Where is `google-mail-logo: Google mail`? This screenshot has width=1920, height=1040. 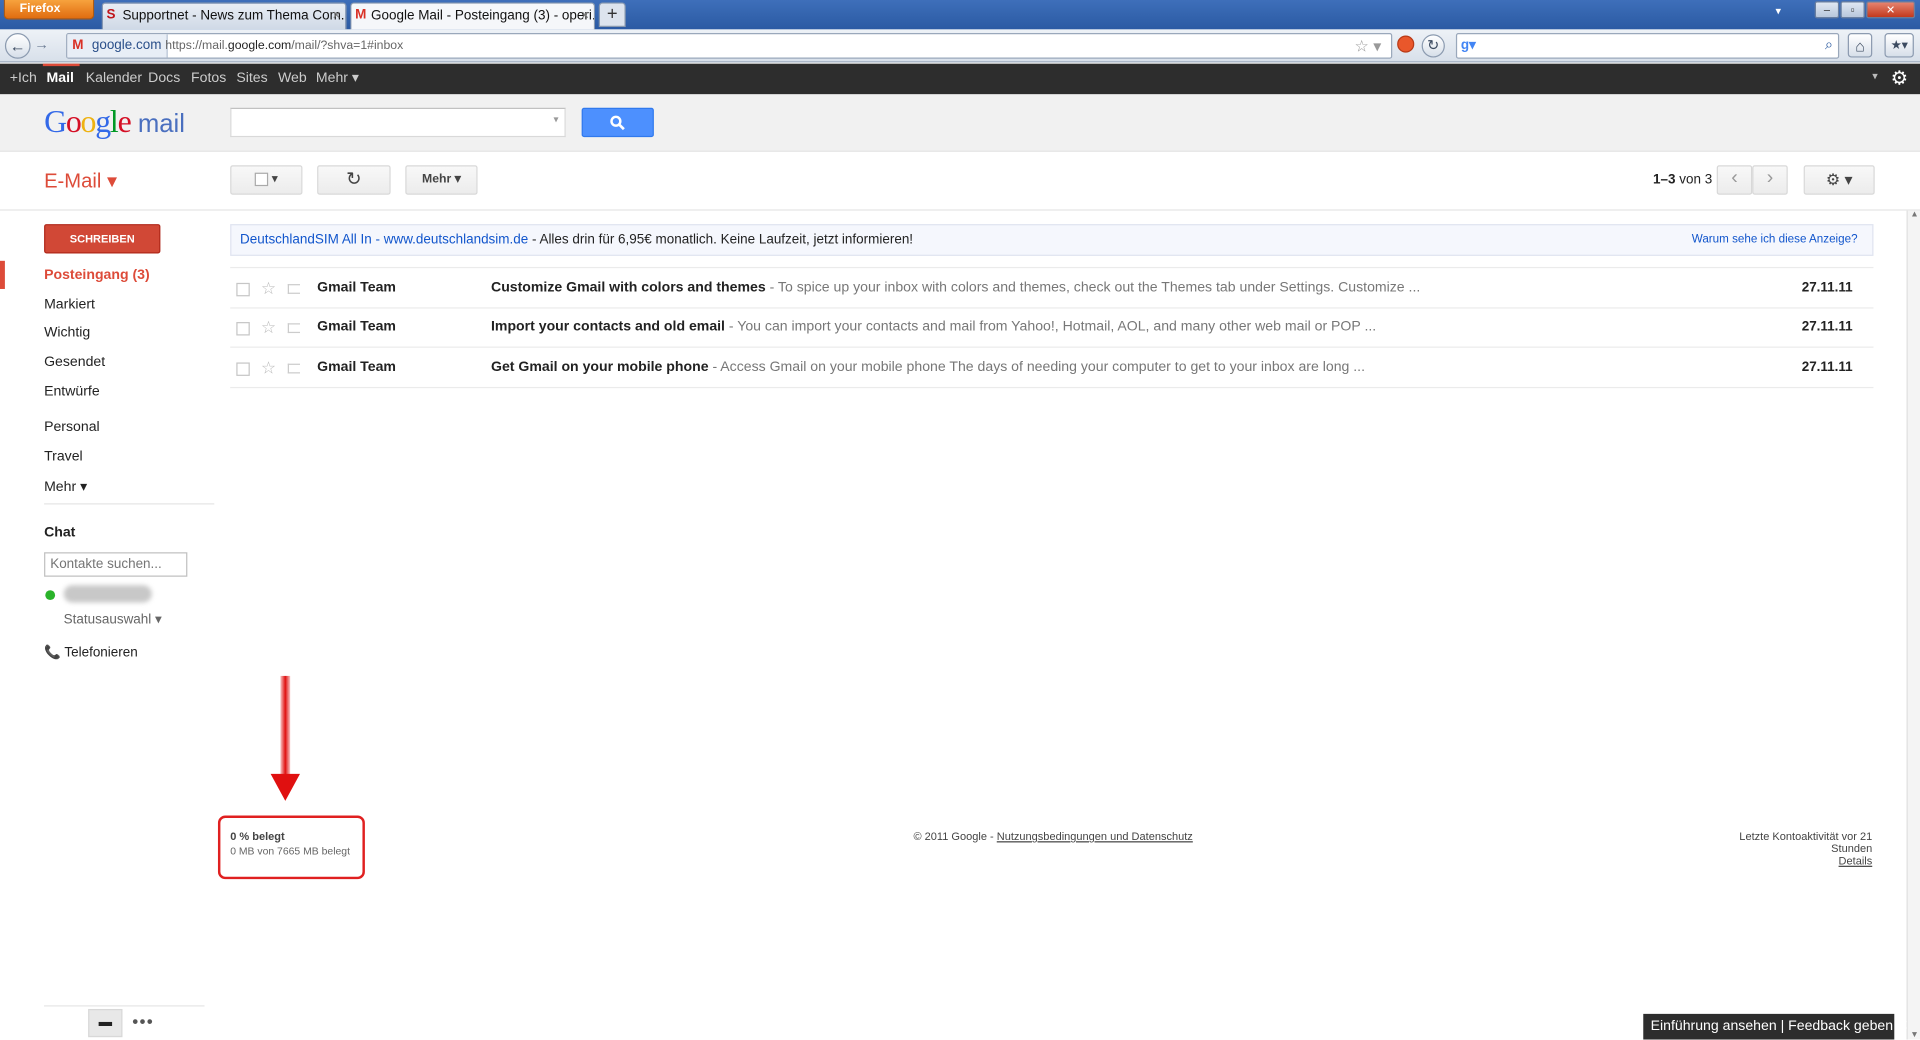
google-mail-logo: Google mail is located at coordinates (114, 122).